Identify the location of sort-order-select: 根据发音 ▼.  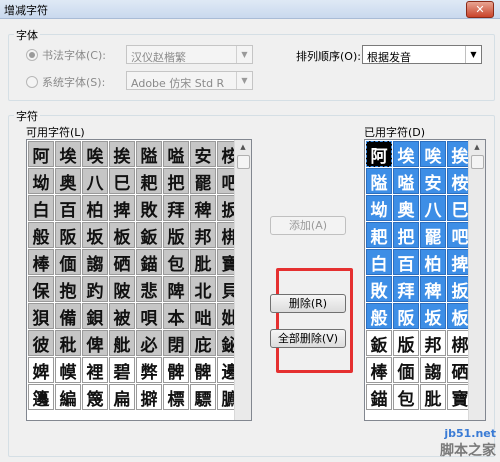
(422, 54).